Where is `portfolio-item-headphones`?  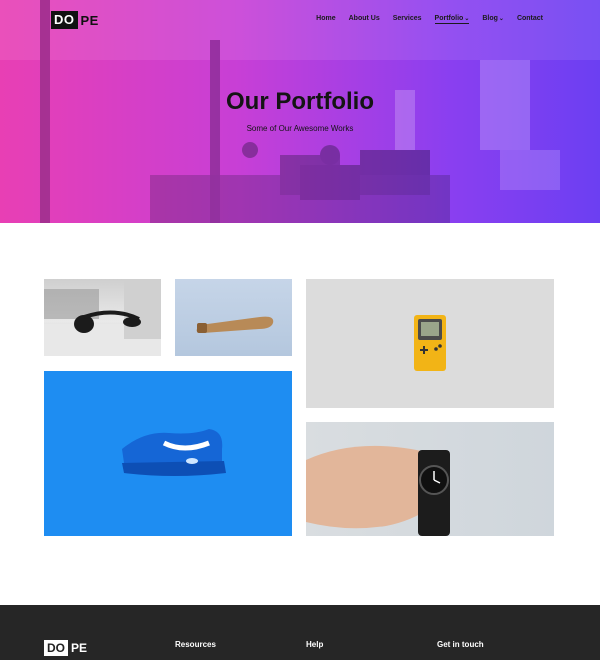
portfolio-item-headphones is located at coordinates (102, 317).